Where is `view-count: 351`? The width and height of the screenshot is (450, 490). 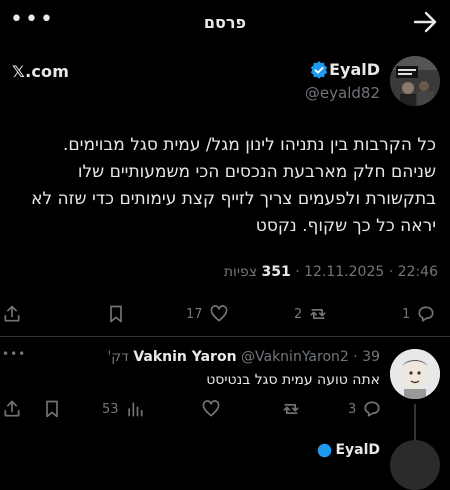
view-count: 351 is located at coordinates (276, 272).